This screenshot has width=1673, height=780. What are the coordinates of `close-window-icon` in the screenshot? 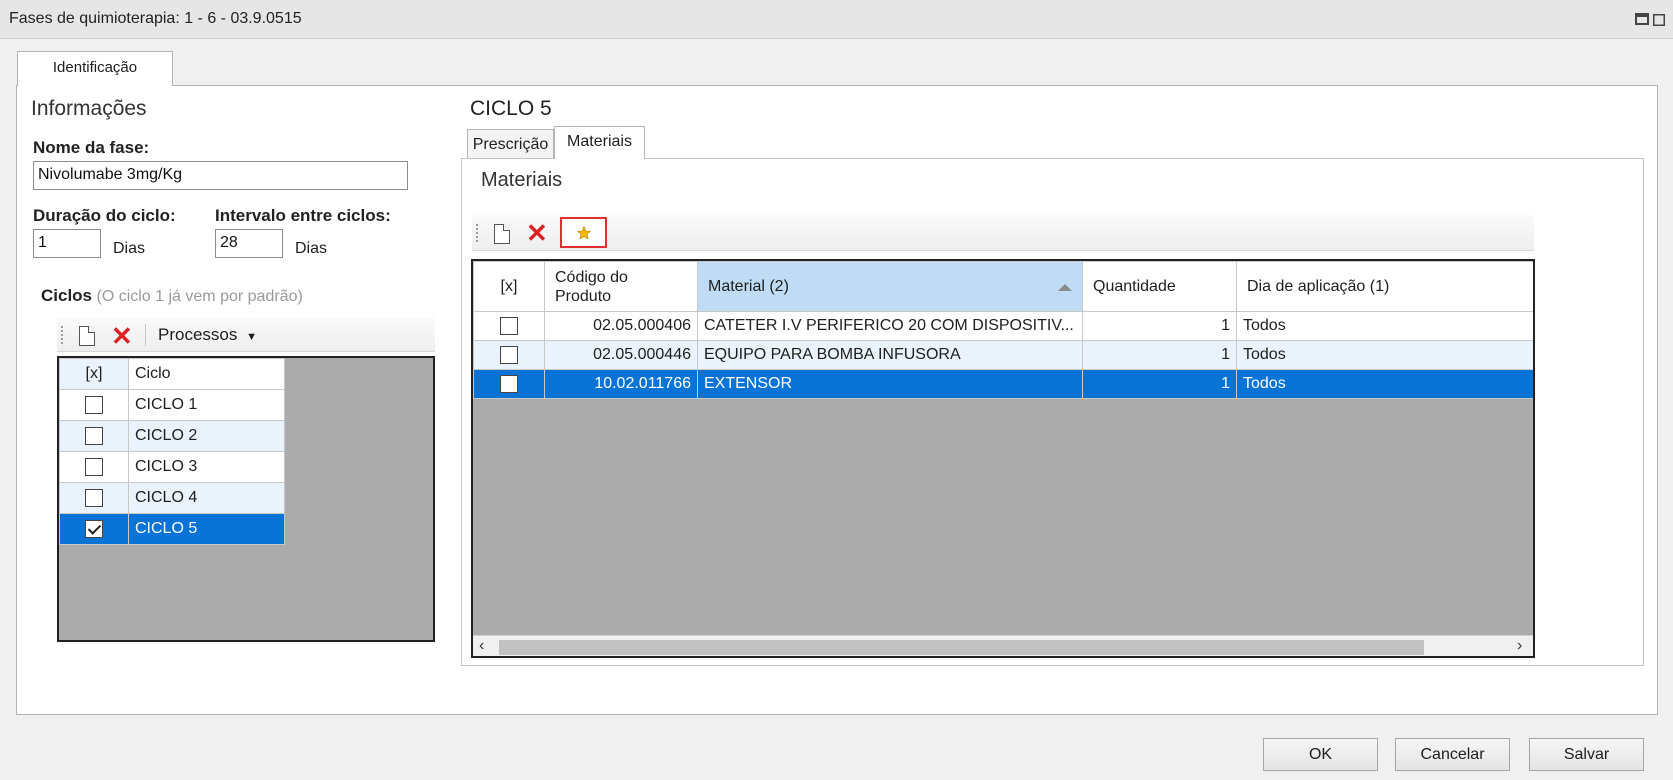 It's located at (1659, 20).